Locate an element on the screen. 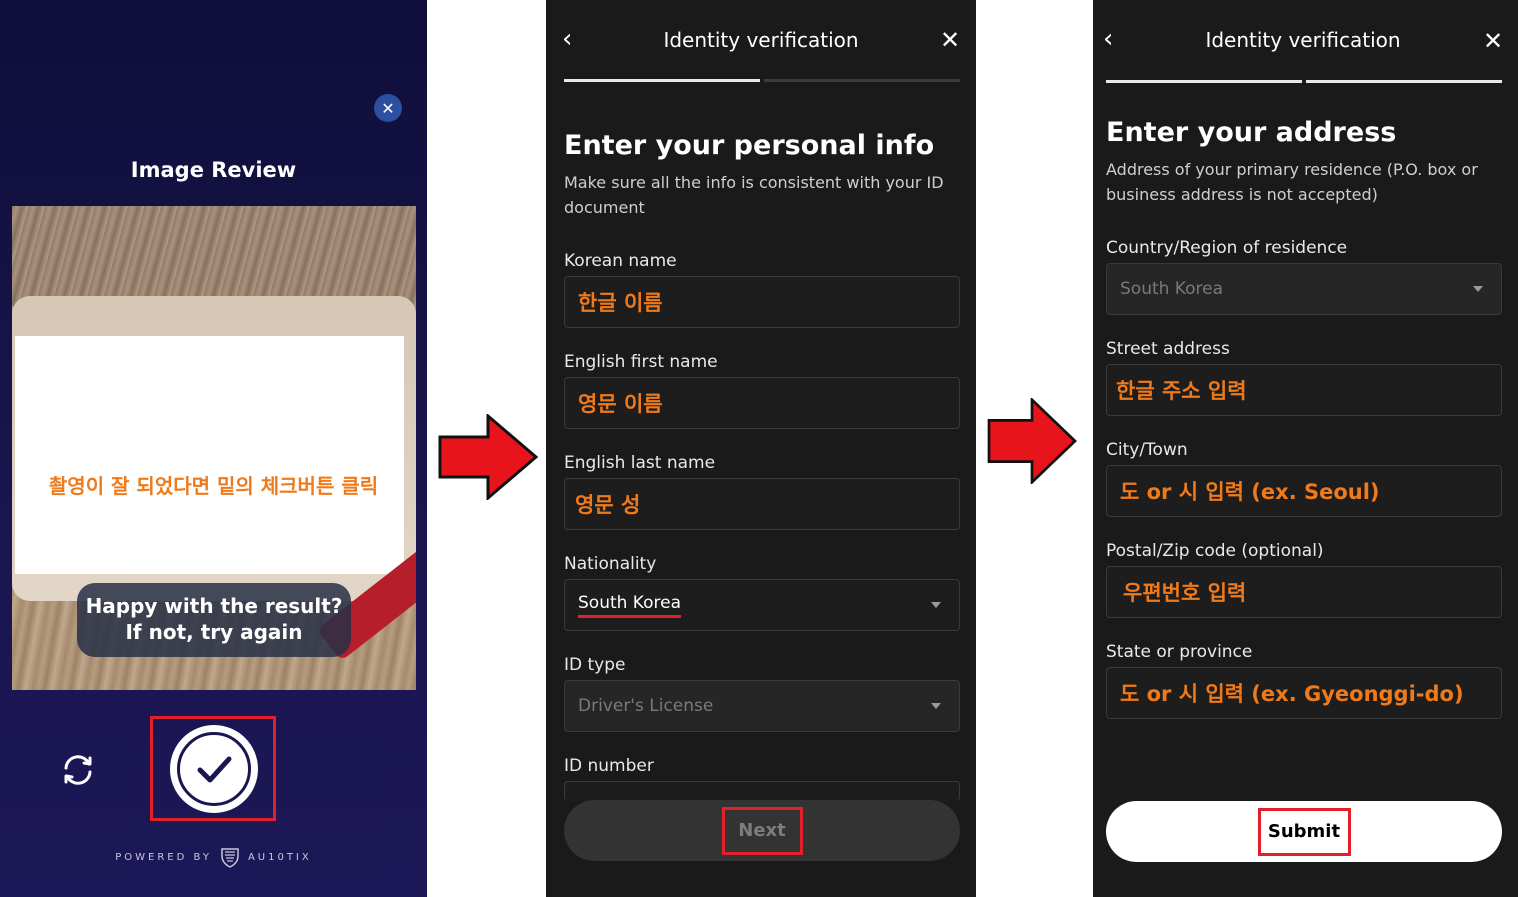 Image resolution: width=1518 pixels, height=897 pixels. field-label-id-number: ID number is located at coordinates (609, 766).